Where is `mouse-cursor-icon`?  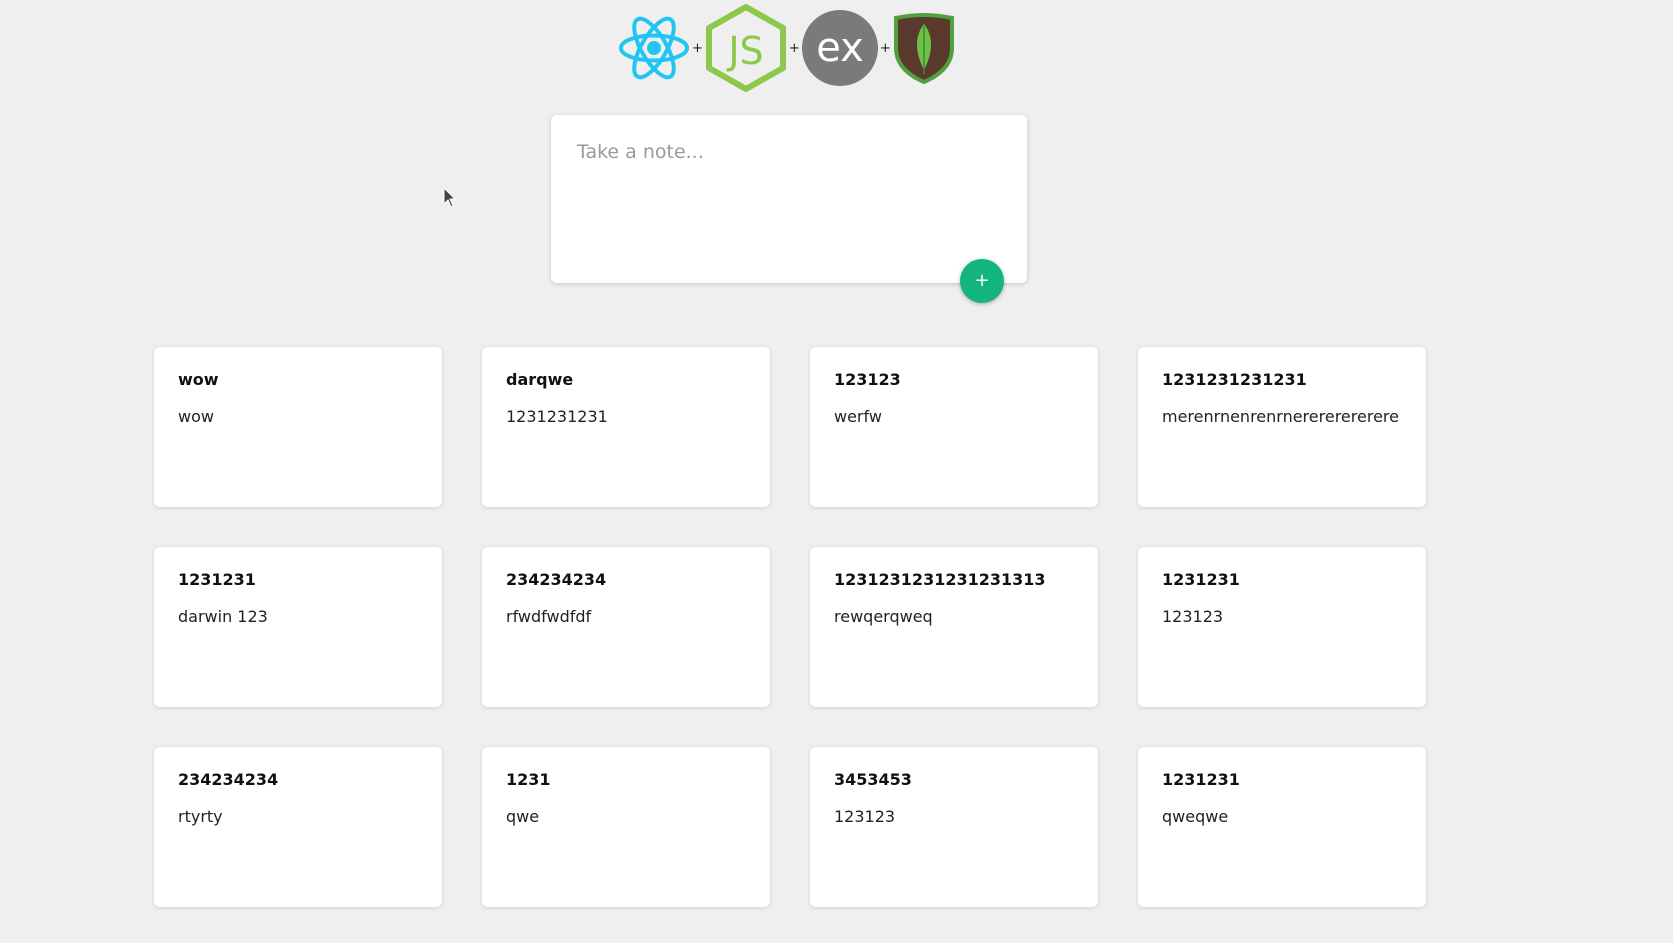
mouse-cursor-icon is located at coordinates (450, 197).